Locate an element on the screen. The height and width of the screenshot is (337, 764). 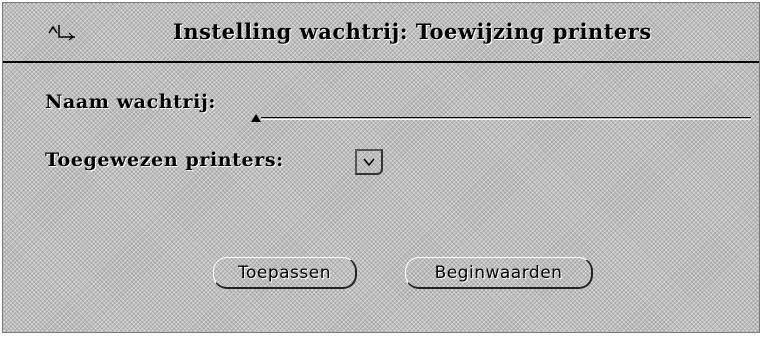
window-menu-icon is located at coordinates (62, 32).